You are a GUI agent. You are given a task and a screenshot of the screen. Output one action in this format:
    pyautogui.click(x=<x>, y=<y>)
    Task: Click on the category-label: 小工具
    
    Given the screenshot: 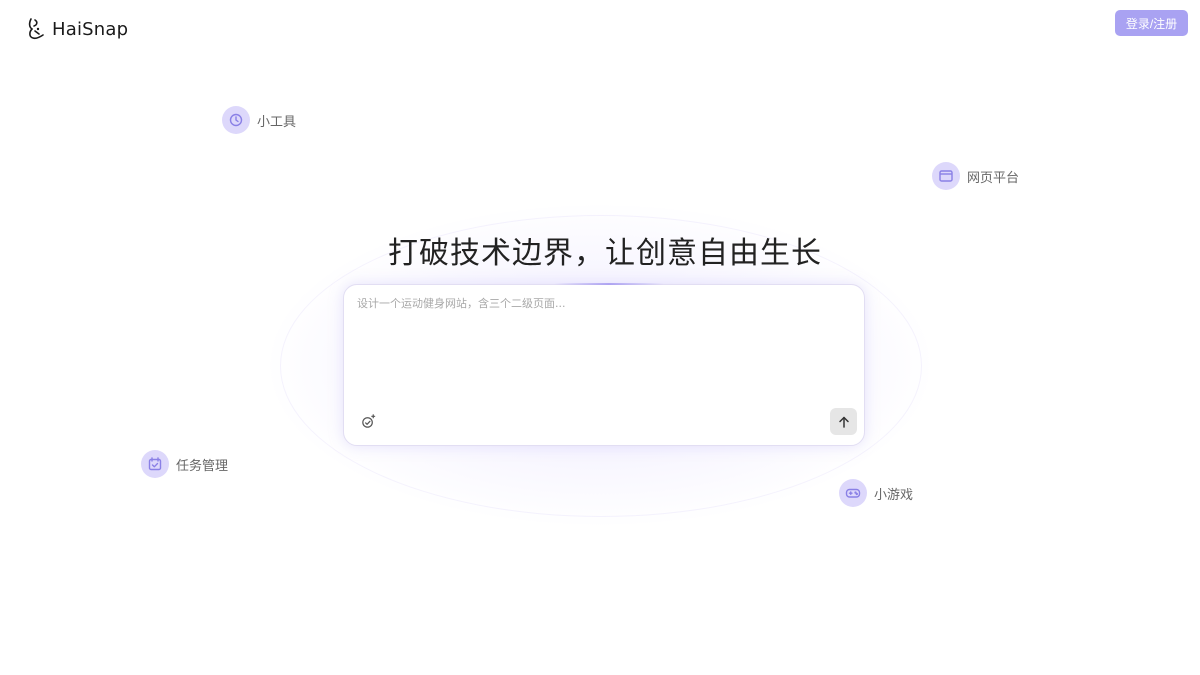 What is the action you would take?
    pyautogui.click(x=277, y=122)
    